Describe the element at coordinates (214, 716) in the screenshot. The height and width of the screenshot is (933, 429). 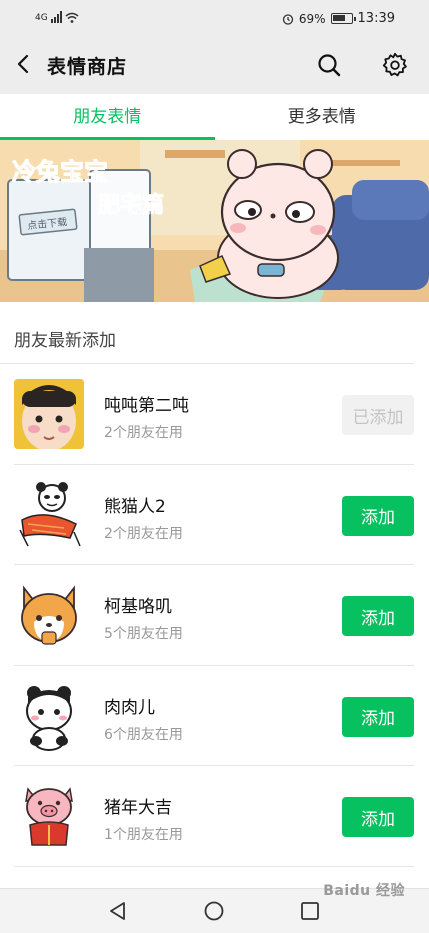
I see `list-item: 肉肉儿 6个朋友在用 添加` at that location.